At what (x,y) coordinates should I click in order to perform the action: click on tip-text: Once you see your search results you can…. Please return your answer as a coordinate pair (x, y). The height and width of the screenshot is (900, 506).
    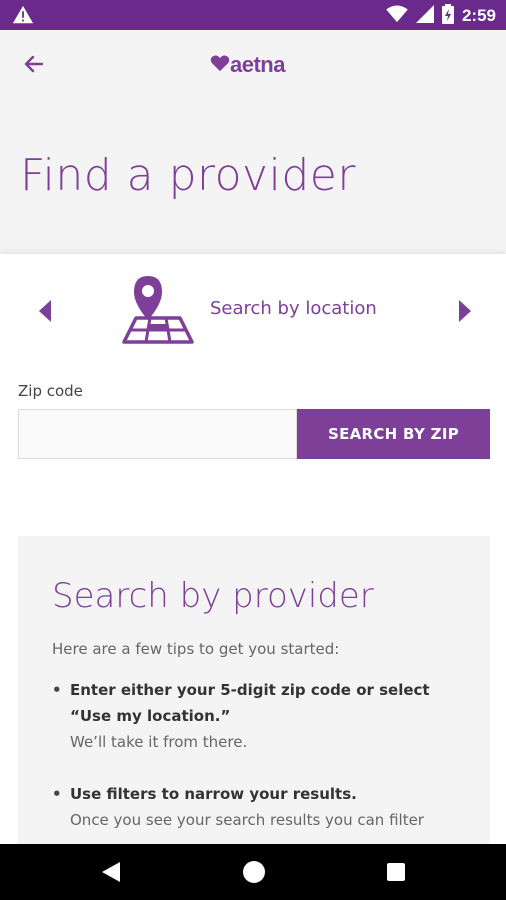
    Looking at the image, I should click on (247, 820).